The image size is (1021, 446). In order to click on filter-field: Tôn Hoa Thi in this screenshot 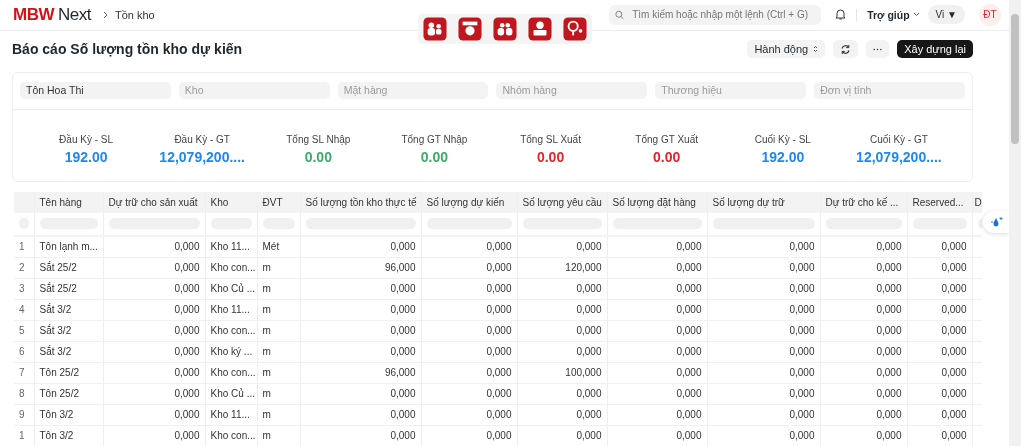, I will do `click(95, 90)`.